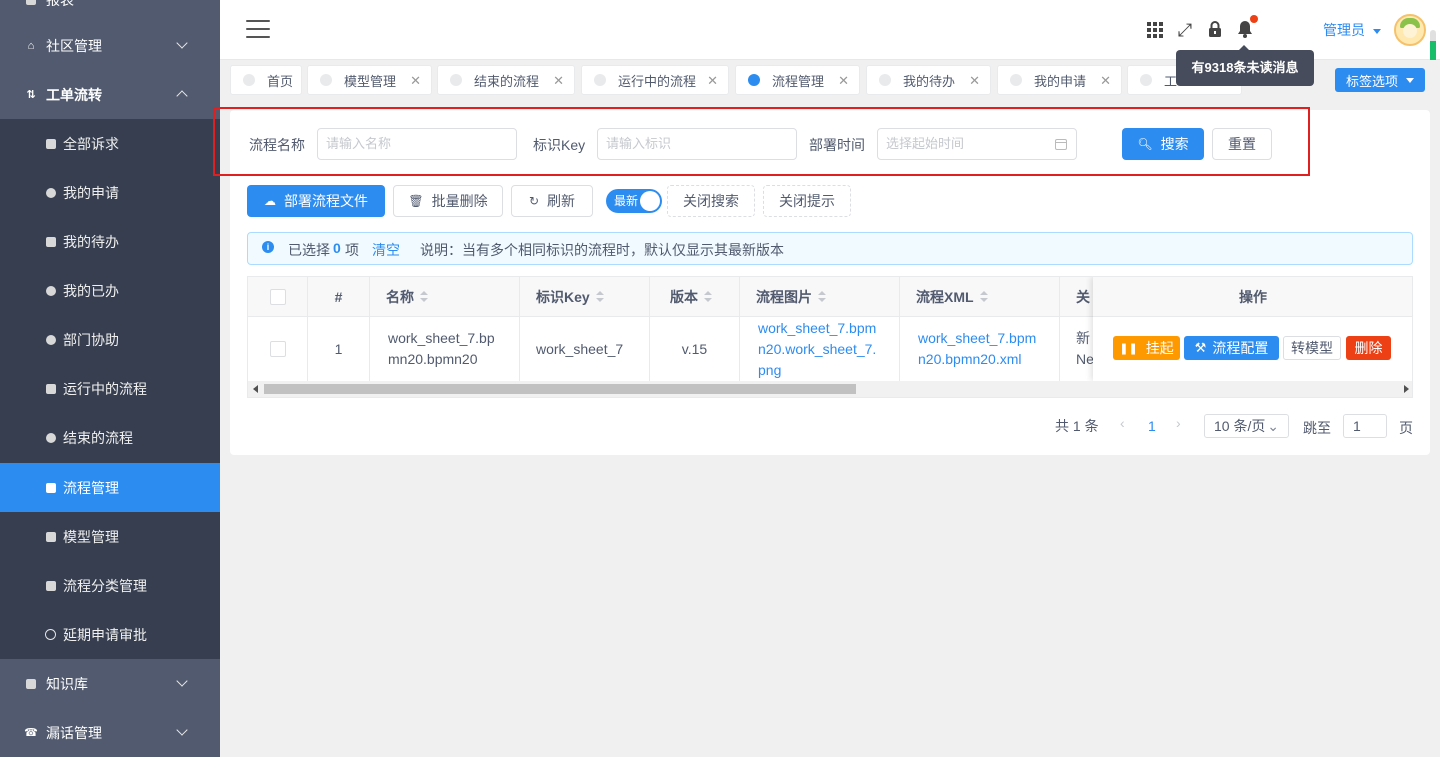 The image size is (1440, 757). Describe the element at coordinates (650, 201) in the screenshot. I see `toggle-knob` at that location.